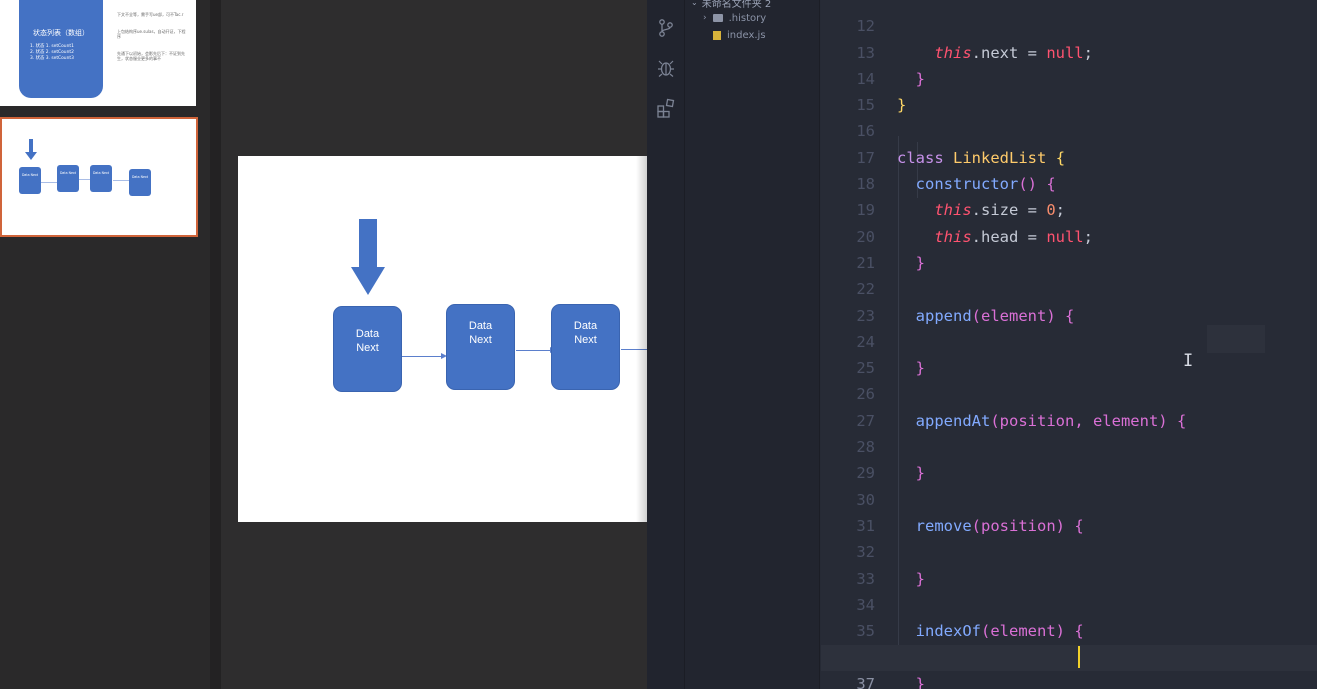 The image size is (1317, 689). I want to click on code-line: 19 this.head = null;, so click(1069, 208).